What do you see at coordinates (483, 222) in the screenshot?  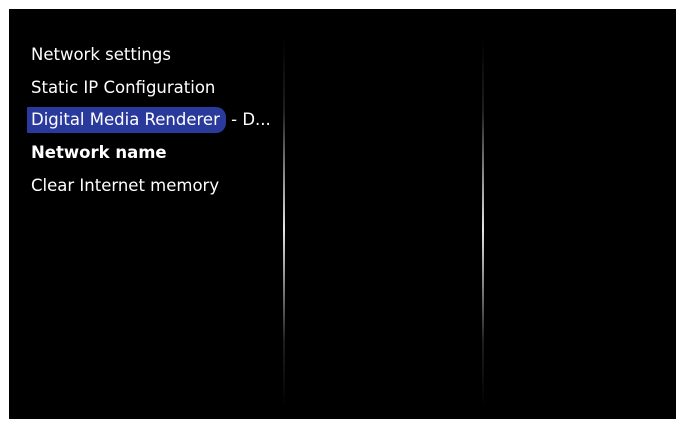 I see `column-divider-right` at bounding box center [483, 222].